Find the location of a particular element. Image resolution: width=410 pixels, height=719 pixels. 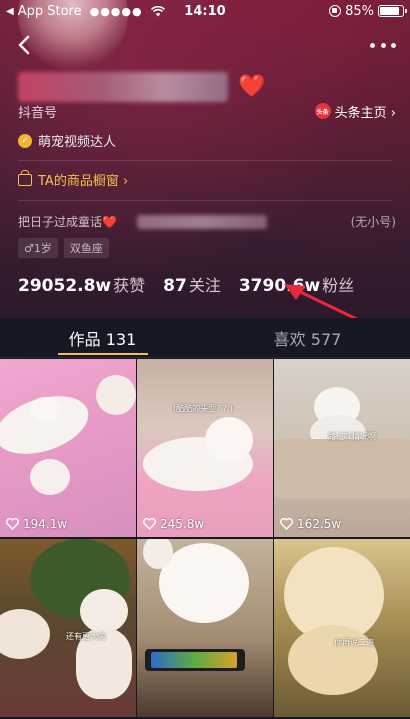

video-thumbnail: 路过咪情况啊 162.5w is located at coordinates (342, 448).